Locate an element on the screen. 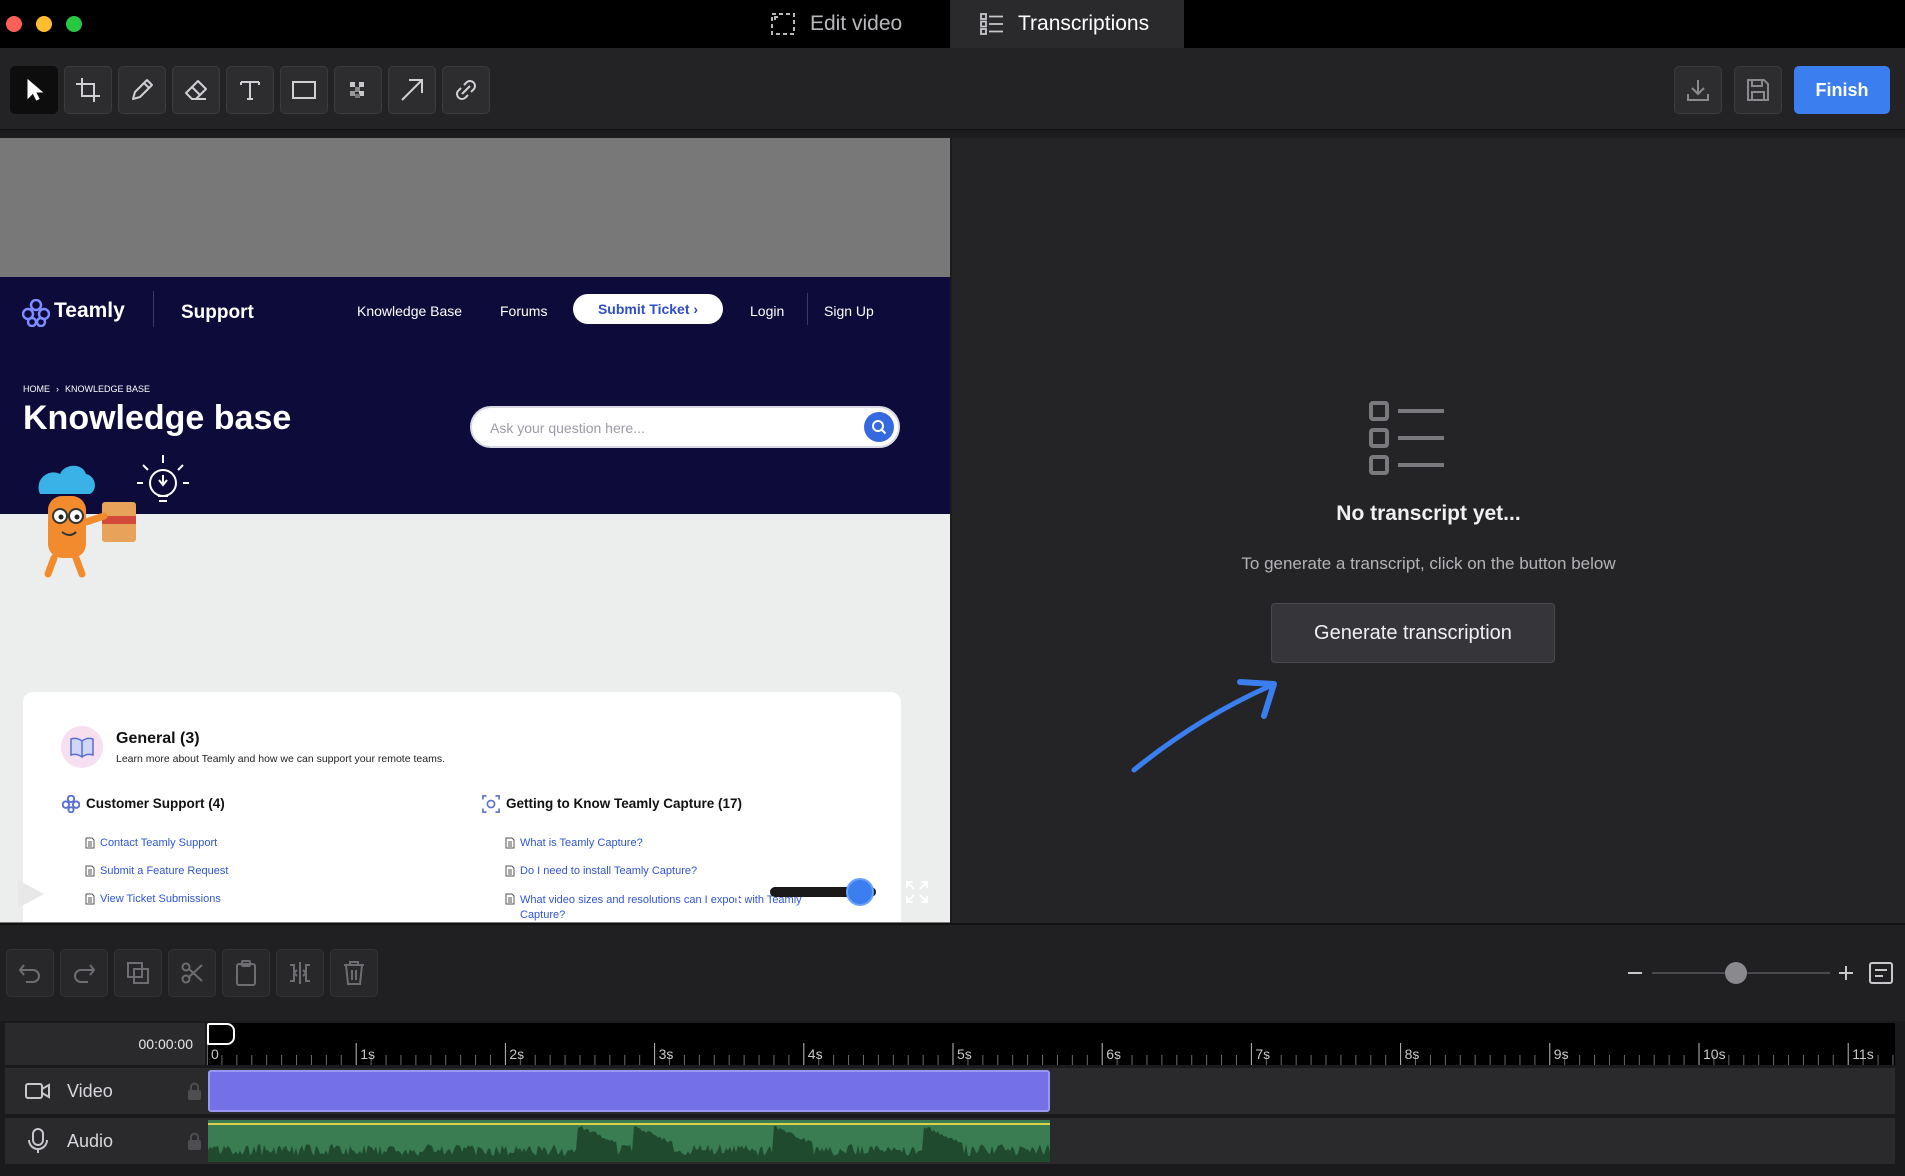 The width and height of the screenshot is (1905, 1176). crop-tool-button is located at coordinates (88, 90).